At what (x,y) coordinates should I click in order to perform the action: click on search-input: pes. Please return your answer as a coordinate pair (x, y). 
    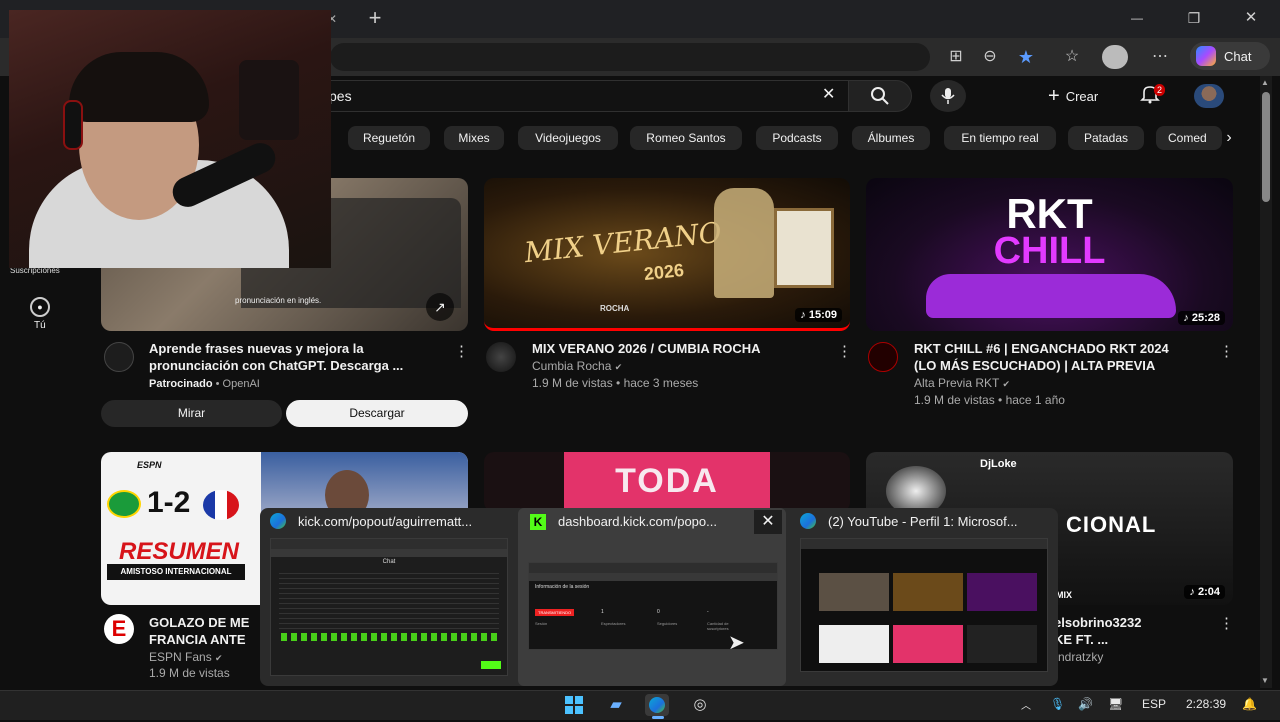
    Looking at the image, I should click on (574, 96).